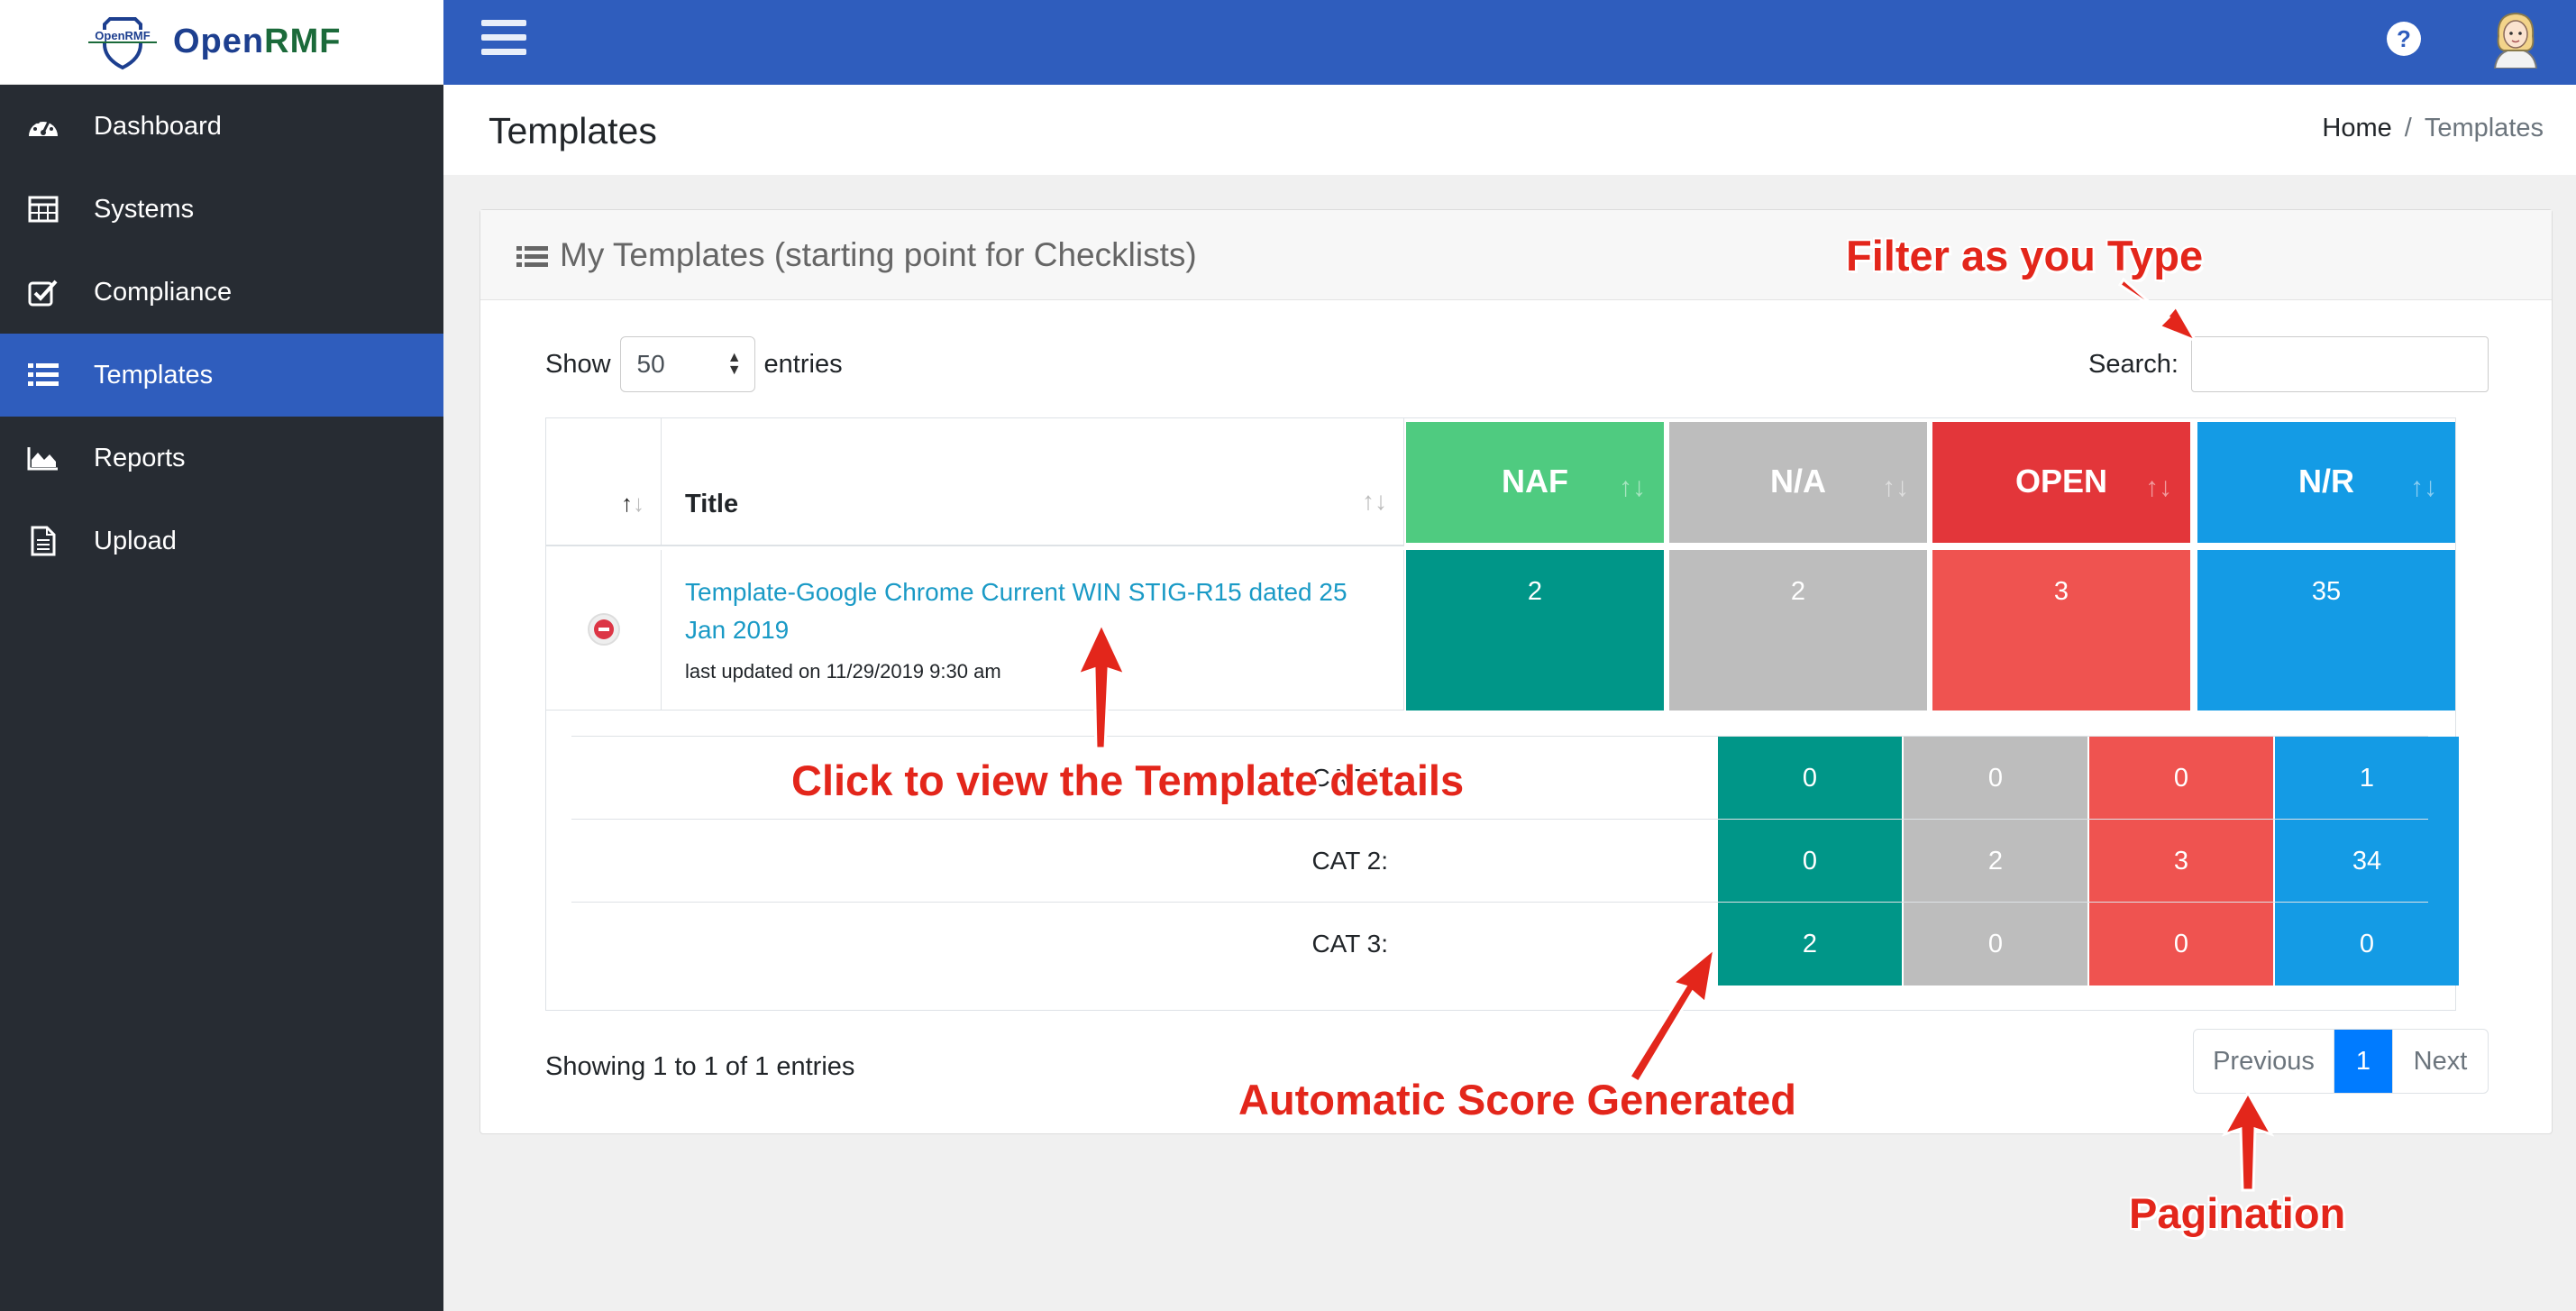 This screenshot has height=1311, width=2576. What do you see at coordinates (43, 458) in the screenshot?
I see `area-chart-icon` at bounding box center [43, 458].